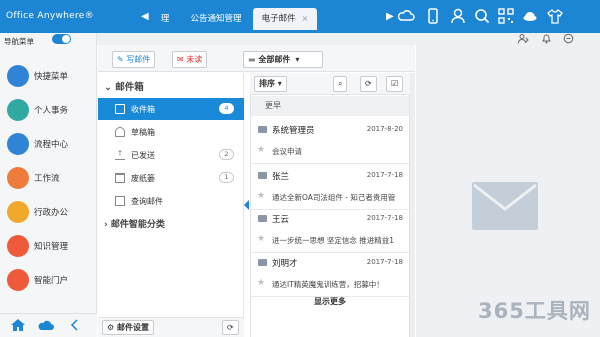 The image size is (600, 337). I want to click on collapse-left-icon, so click(246, 205).